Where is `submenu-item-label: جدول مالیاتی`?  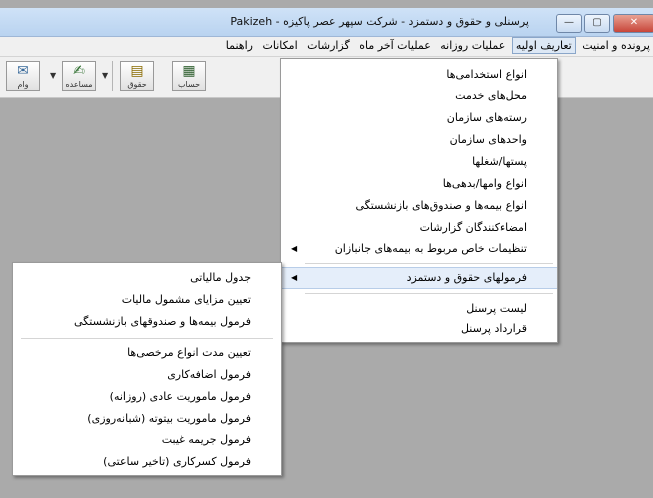 submenu-item-label: جدول مالیاتی is located at coordinates (220, 277).